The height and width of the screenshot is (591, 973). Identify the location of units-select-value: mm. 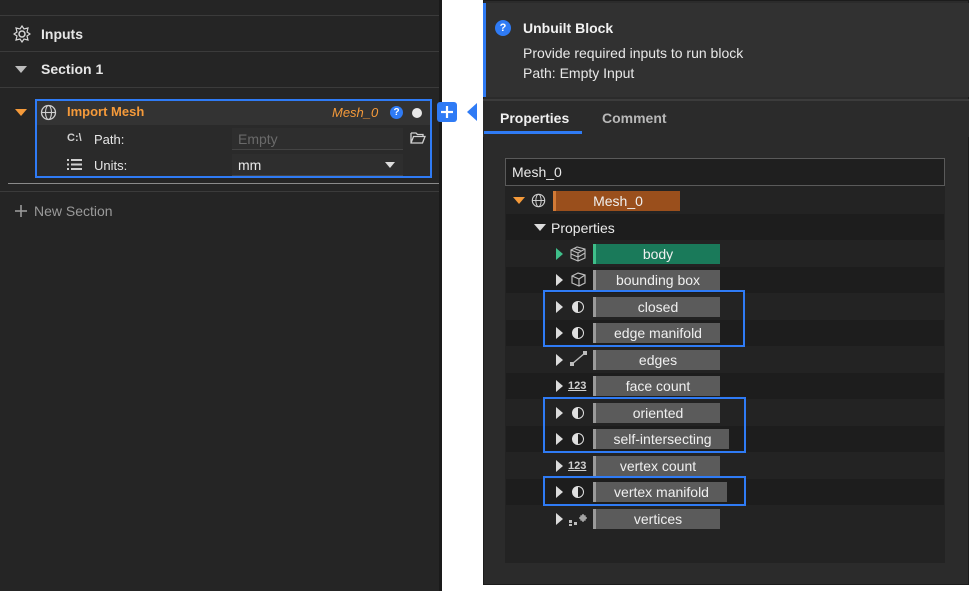
(250, 165).